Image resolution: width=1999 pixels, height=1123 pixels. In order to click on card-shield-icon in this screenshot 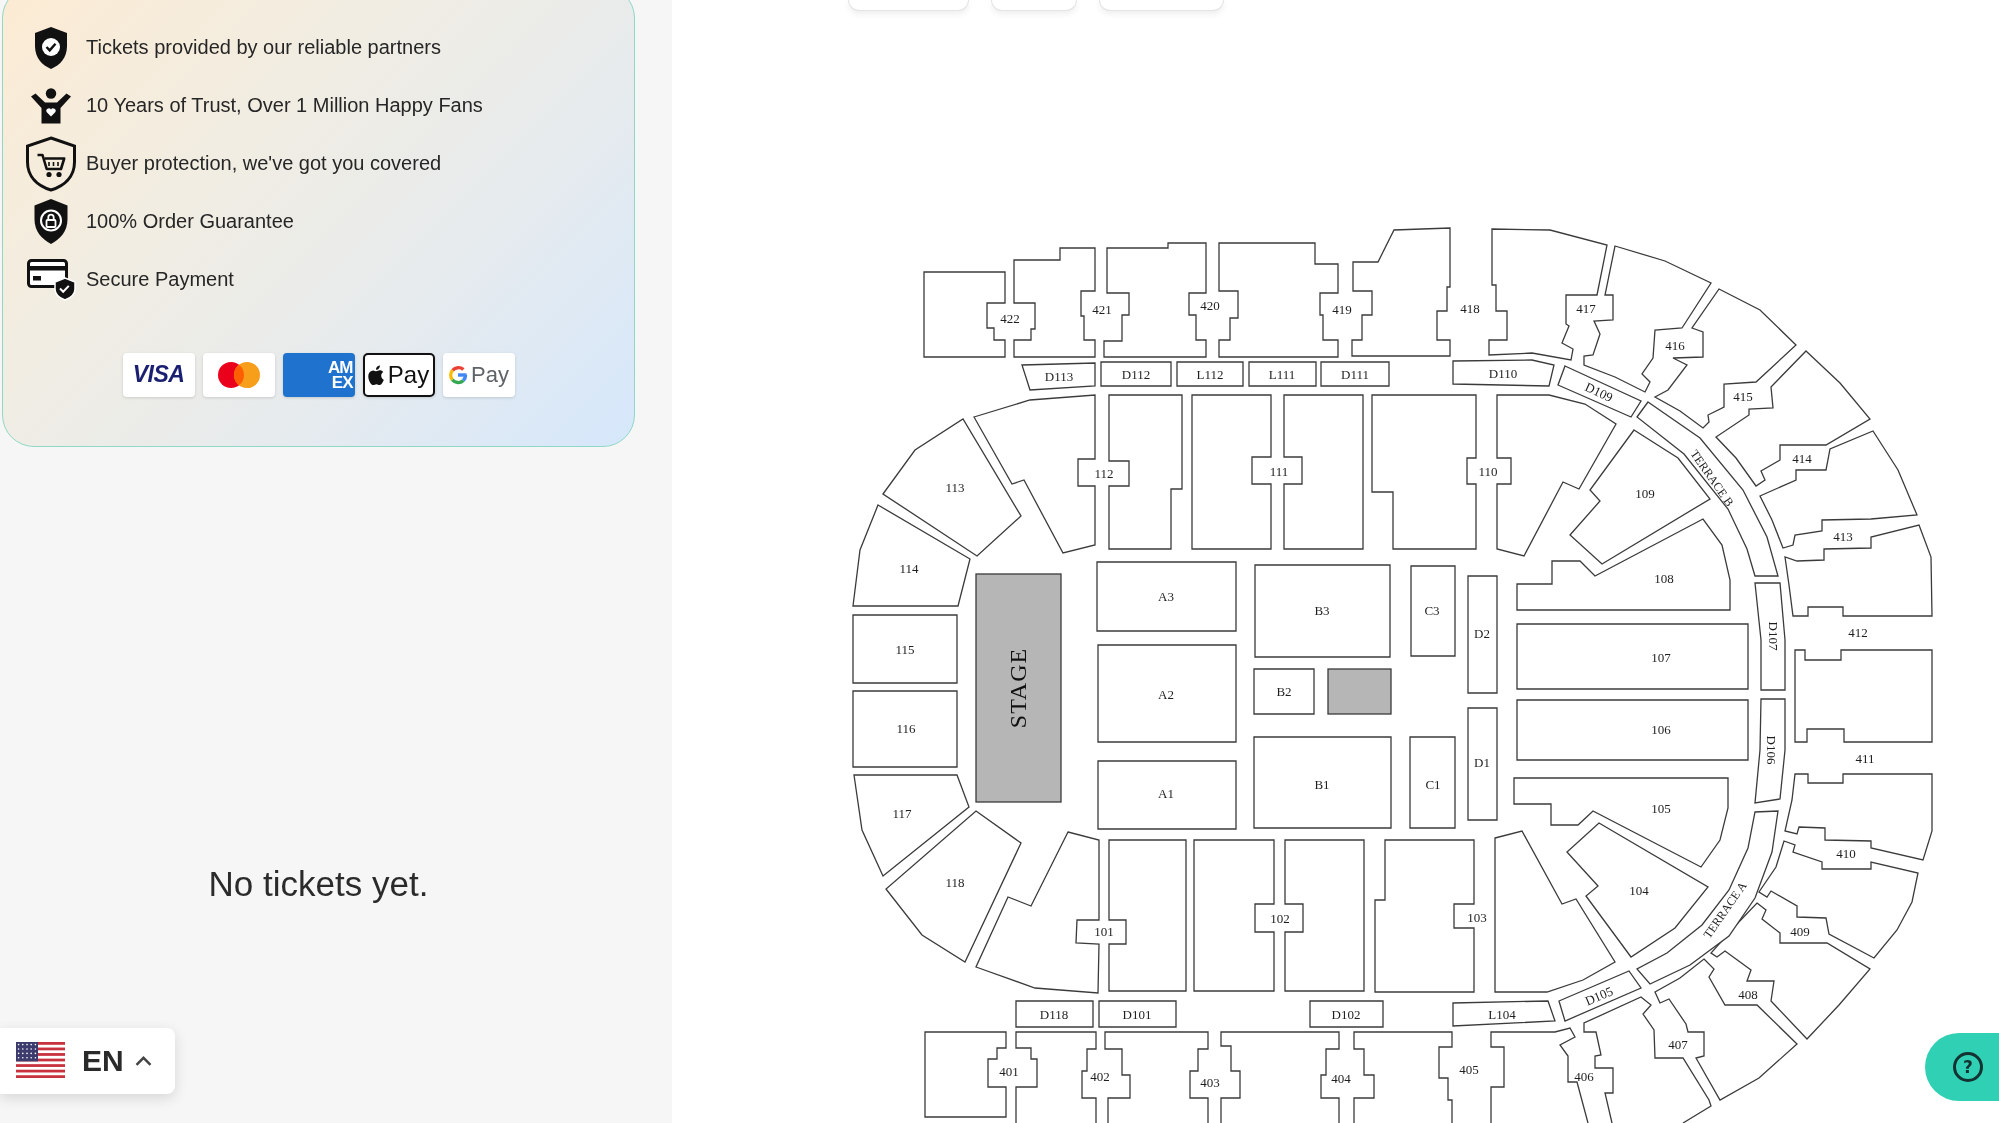, I will do `click(51, 279)`.